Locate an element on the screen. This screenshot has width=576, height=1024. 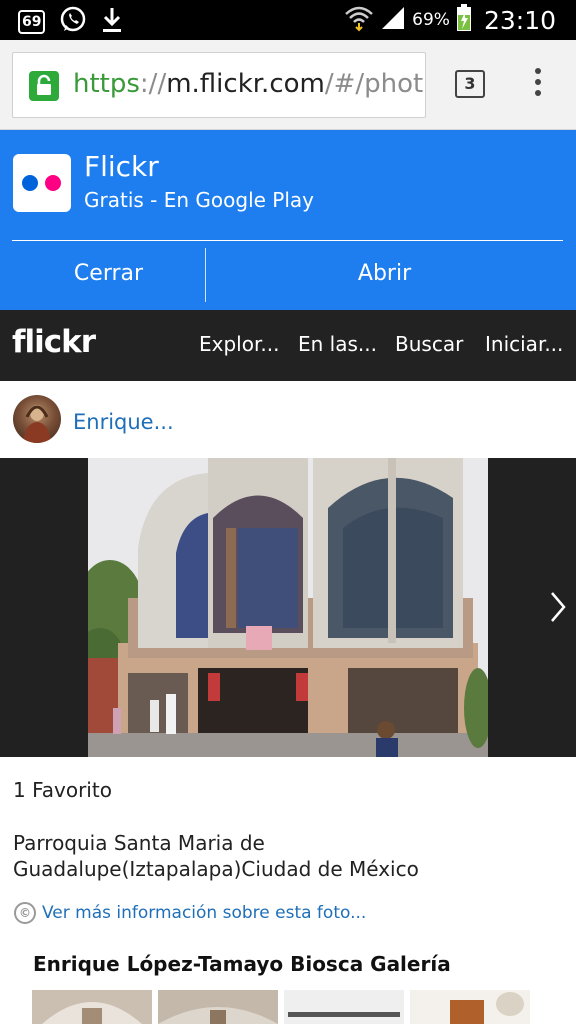
url-path: /#/phot is located at coordinates (374, 84).